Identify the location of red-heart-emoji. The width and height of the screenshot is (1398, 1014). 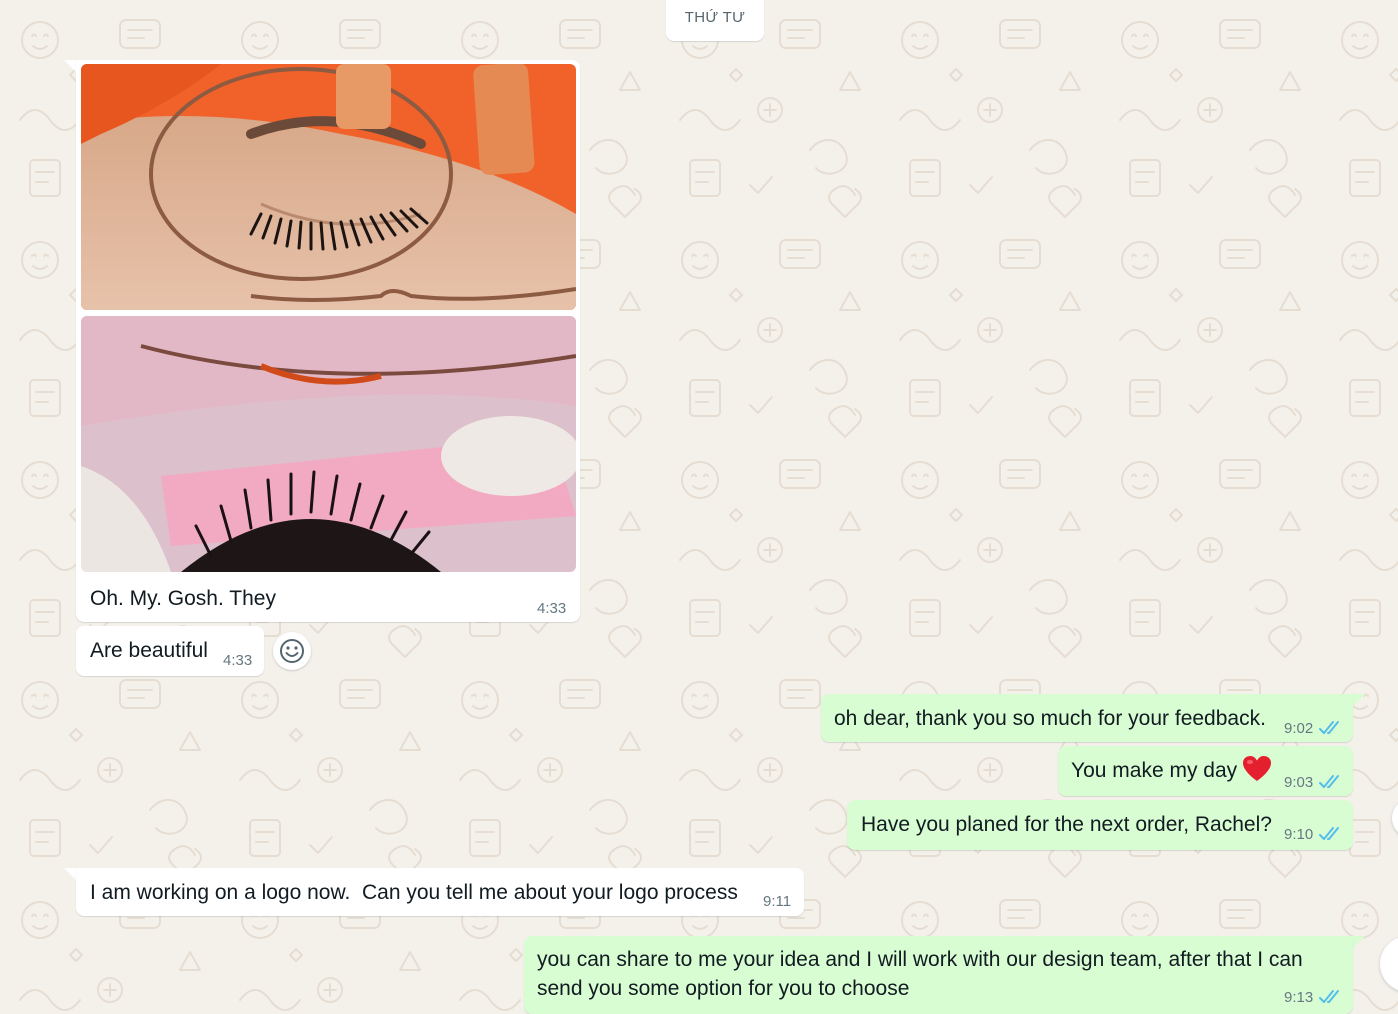
(1257, 768).